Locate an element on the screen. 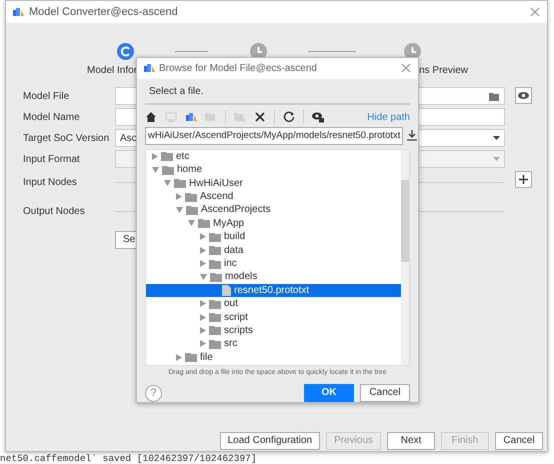  preview-button is located at coordinates (523, 95).